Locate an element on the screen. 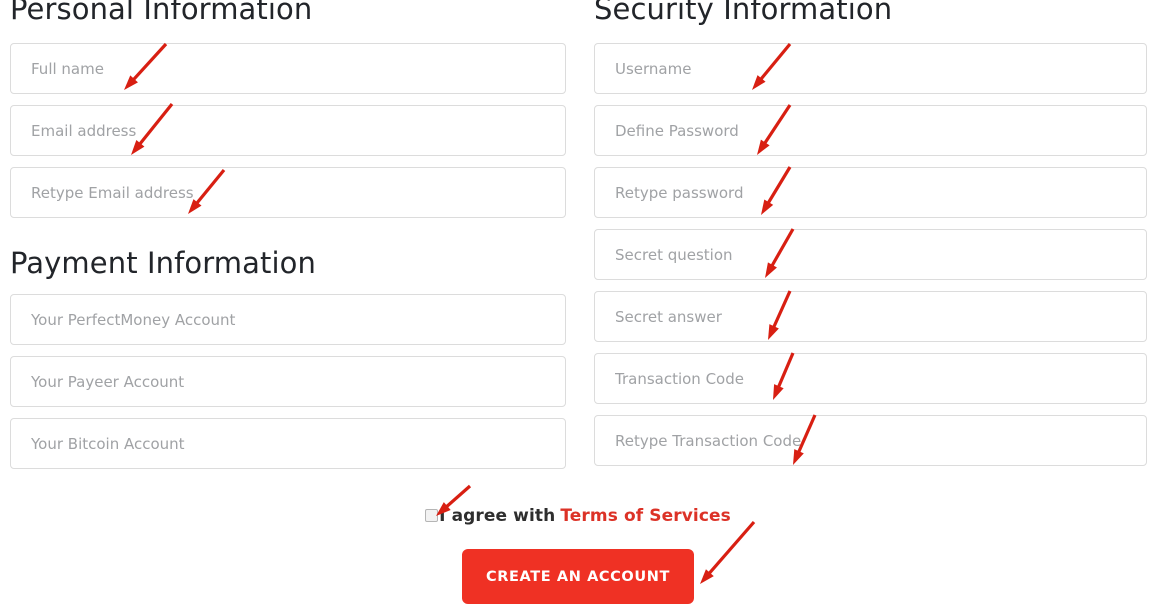  field-wrap-retype-email-address is located at coordinates (288, 192).